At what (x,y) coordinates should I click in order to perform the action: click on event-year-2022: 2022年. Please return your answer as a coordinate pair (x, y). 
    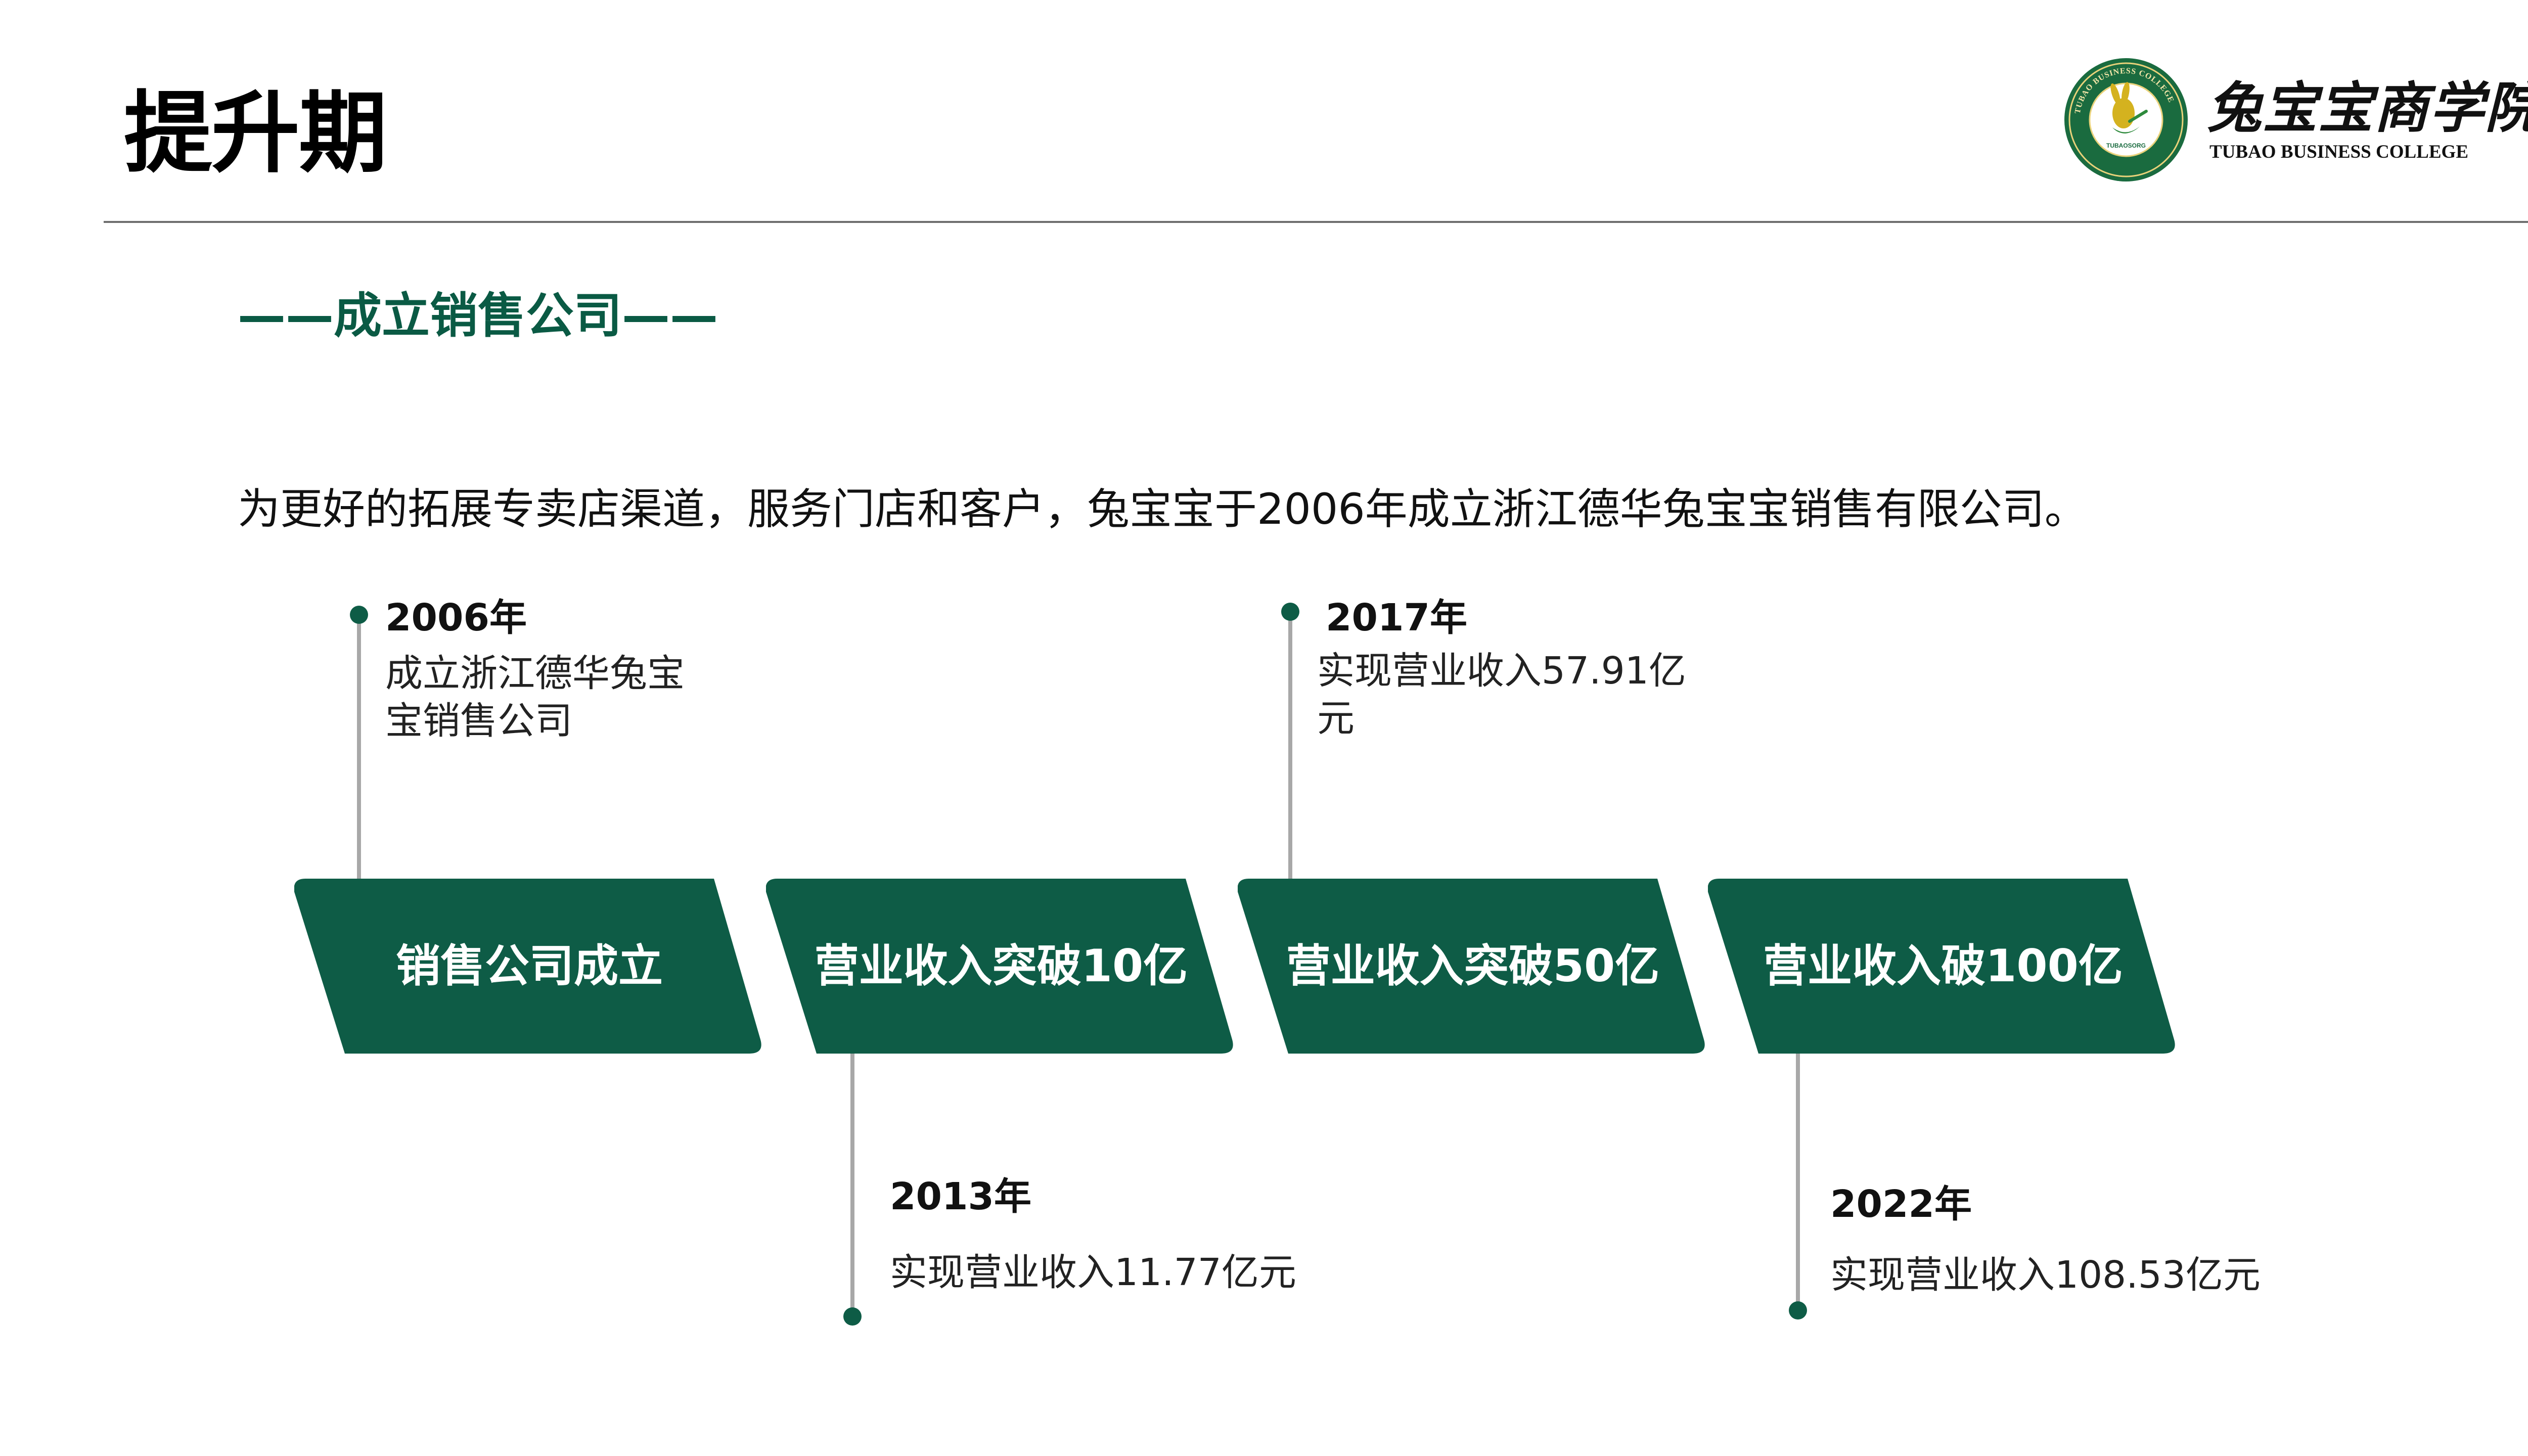
    Looking at the image, I should click on (1901, 1204).